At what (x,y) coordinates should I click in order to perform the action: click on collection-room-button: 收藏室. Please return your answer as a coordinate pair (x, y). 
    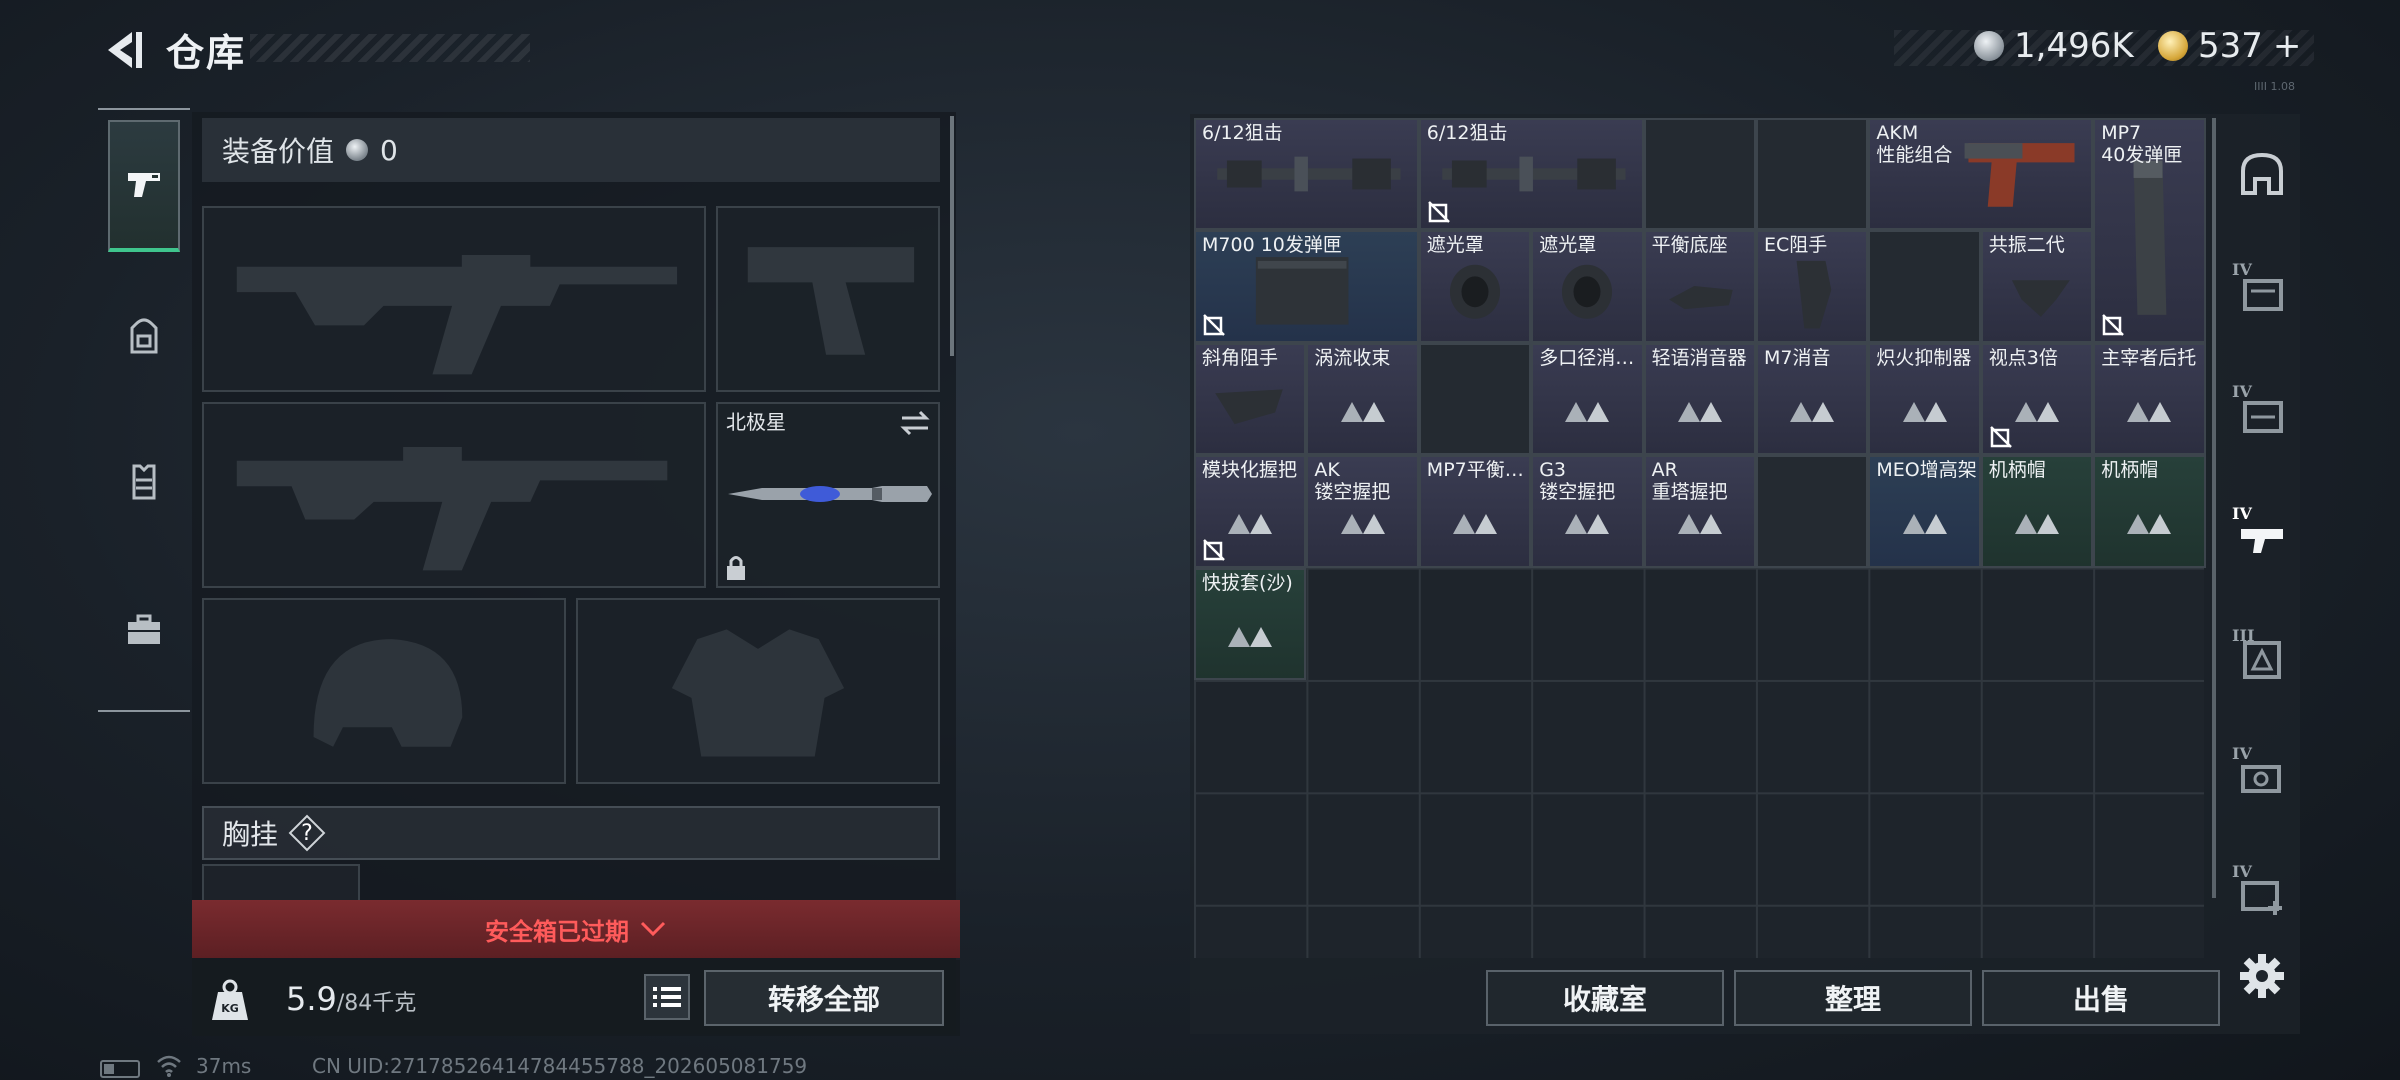
    Looking at the image, I should click on (1605, 998).